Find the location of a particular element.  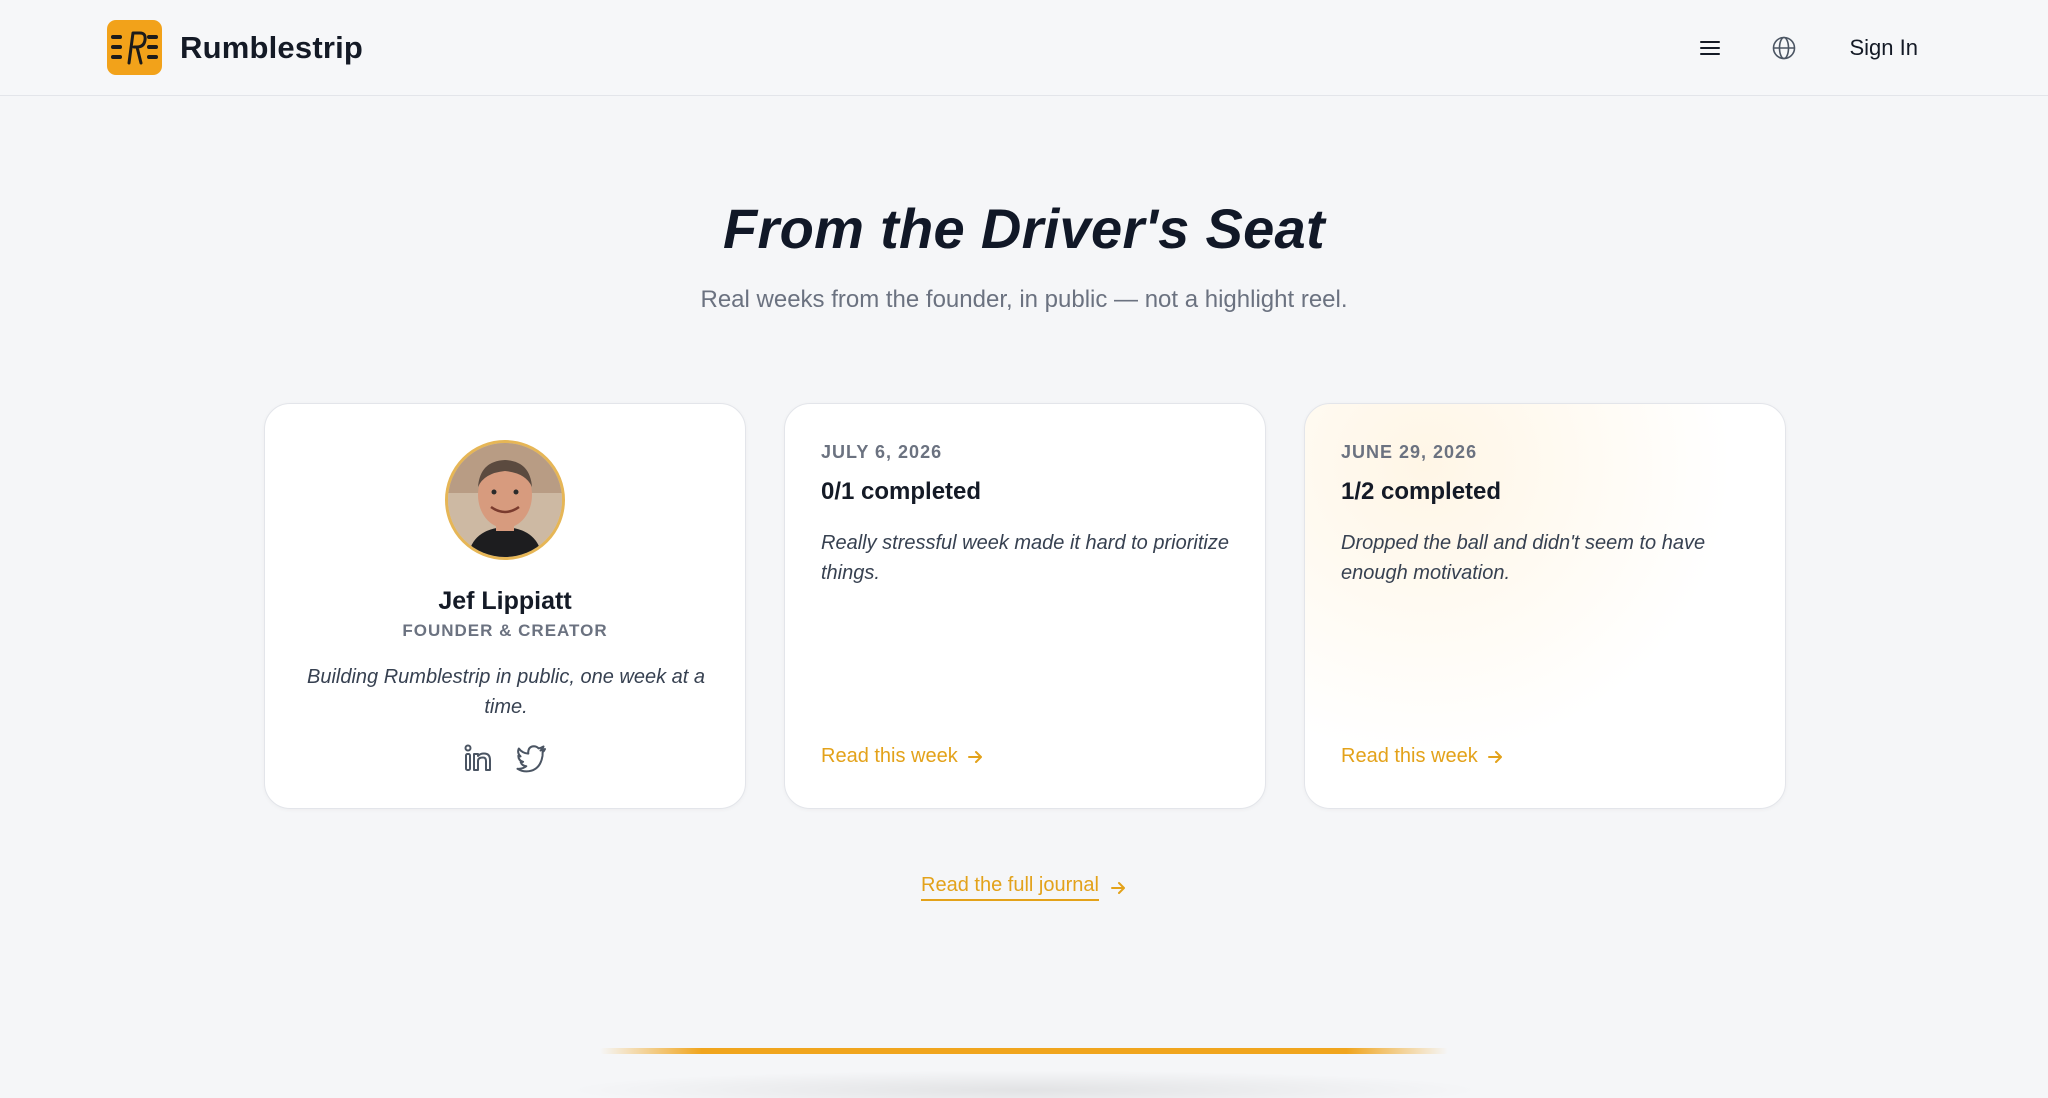

read-full-journal-label: Read the full journal is located at coordinates (1010, 887).